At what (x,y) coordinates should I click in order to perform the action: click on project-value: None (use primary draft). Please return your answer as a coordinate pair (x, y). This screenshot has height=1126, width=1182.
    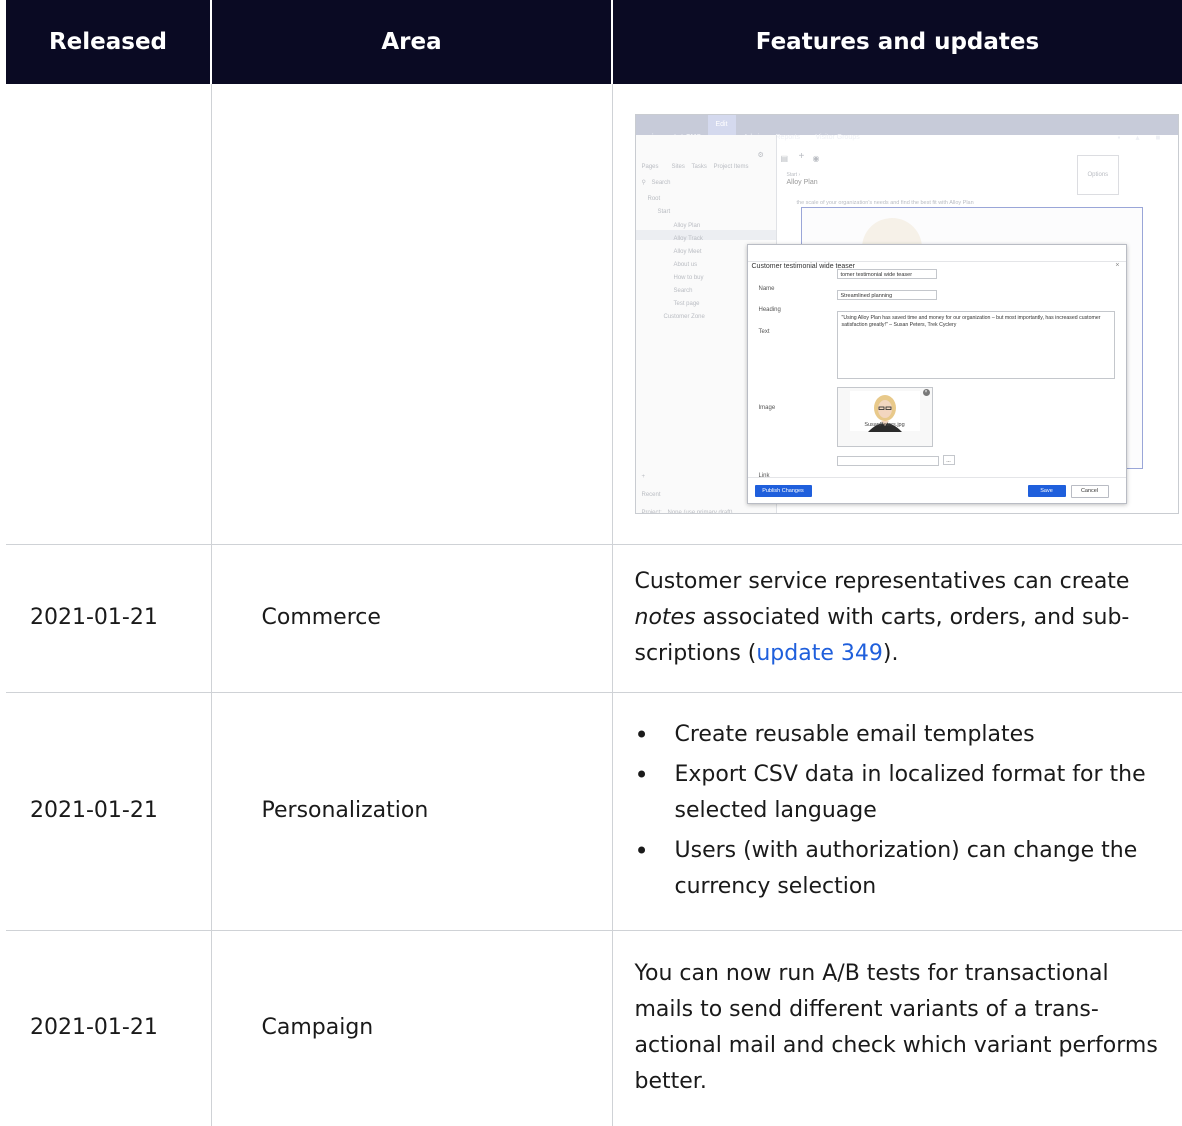
    Looking at the image, I should click on (700, 511).